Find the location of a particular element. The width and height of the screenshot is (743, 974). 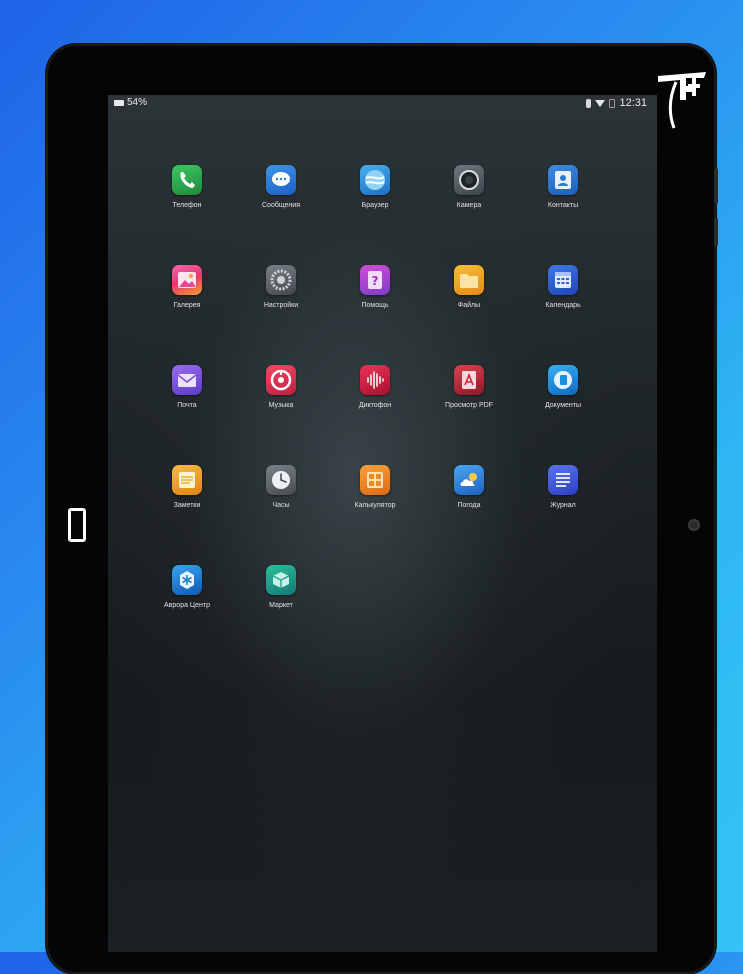

app-label: Галерея is located at coordinates (187, 305).